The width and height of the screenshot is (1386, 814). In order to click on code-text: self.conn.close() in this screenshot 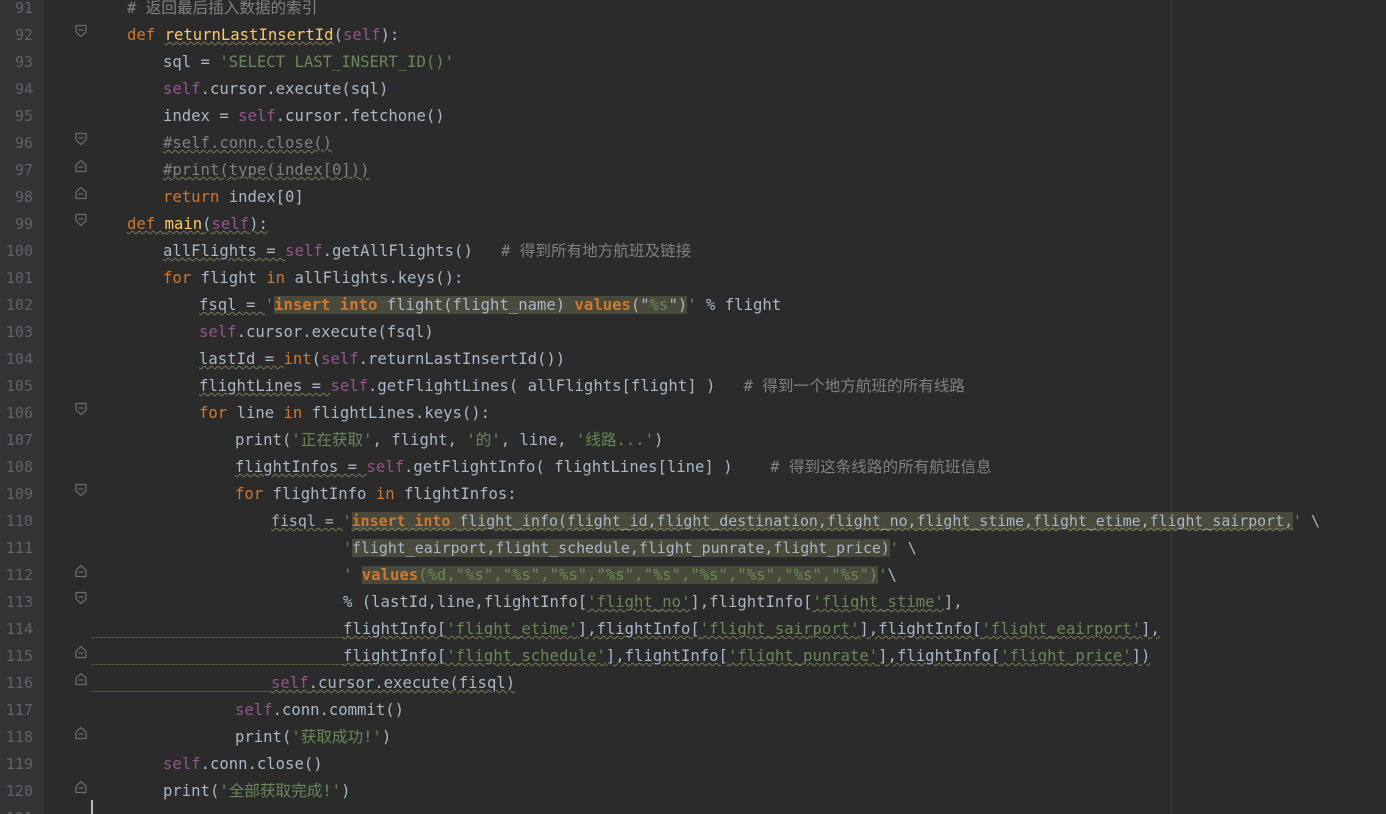, I will do `click(243, 764)`.